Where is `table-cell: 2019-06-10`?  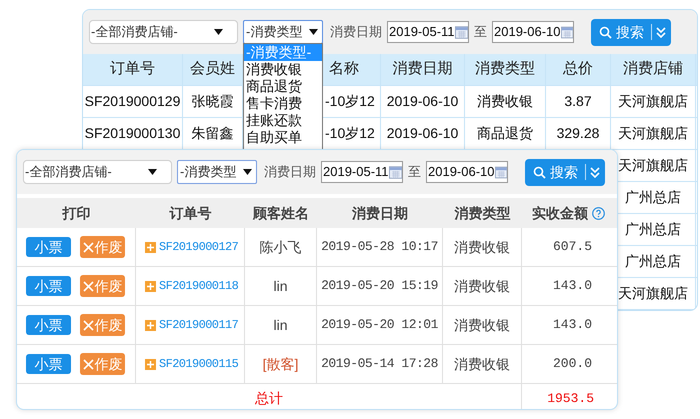 table-cell: 2019-06-10 is located at coordinates (423, 101).